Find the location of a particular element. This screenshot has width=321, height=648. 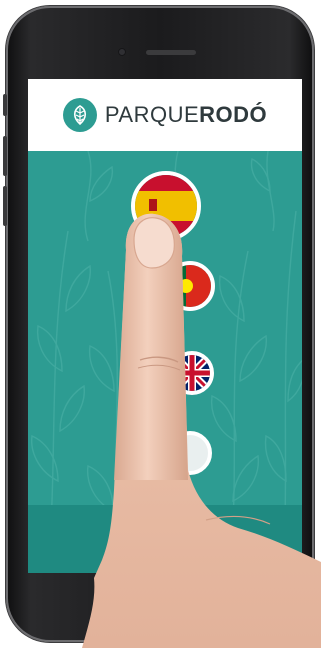

app-header: PARQUERODÓ is located at coordinates (165, 115).